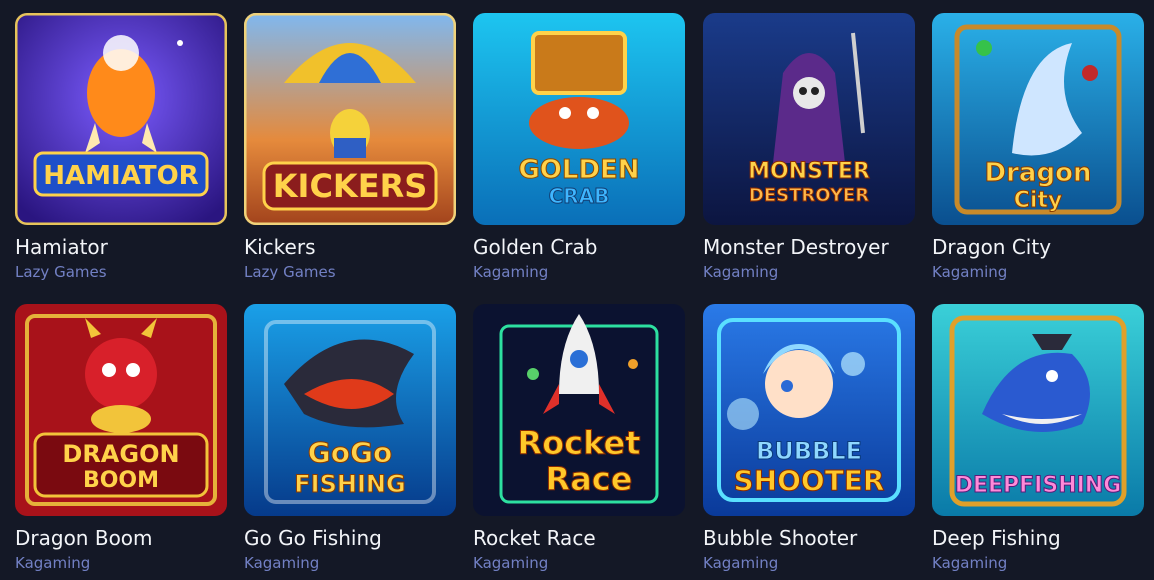 This screenshot has width=1154, height=580. I want to click on game-title: Golden Crab, so click(579, 247).